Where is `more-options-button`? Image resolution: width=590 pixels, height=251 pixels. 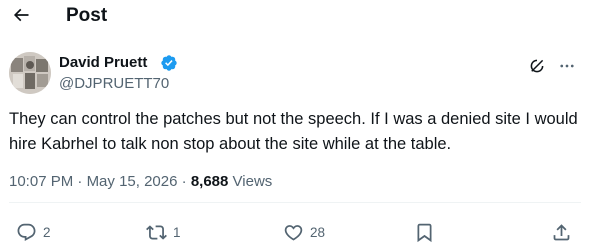
more-options-button is located at coordinates (567, 66).